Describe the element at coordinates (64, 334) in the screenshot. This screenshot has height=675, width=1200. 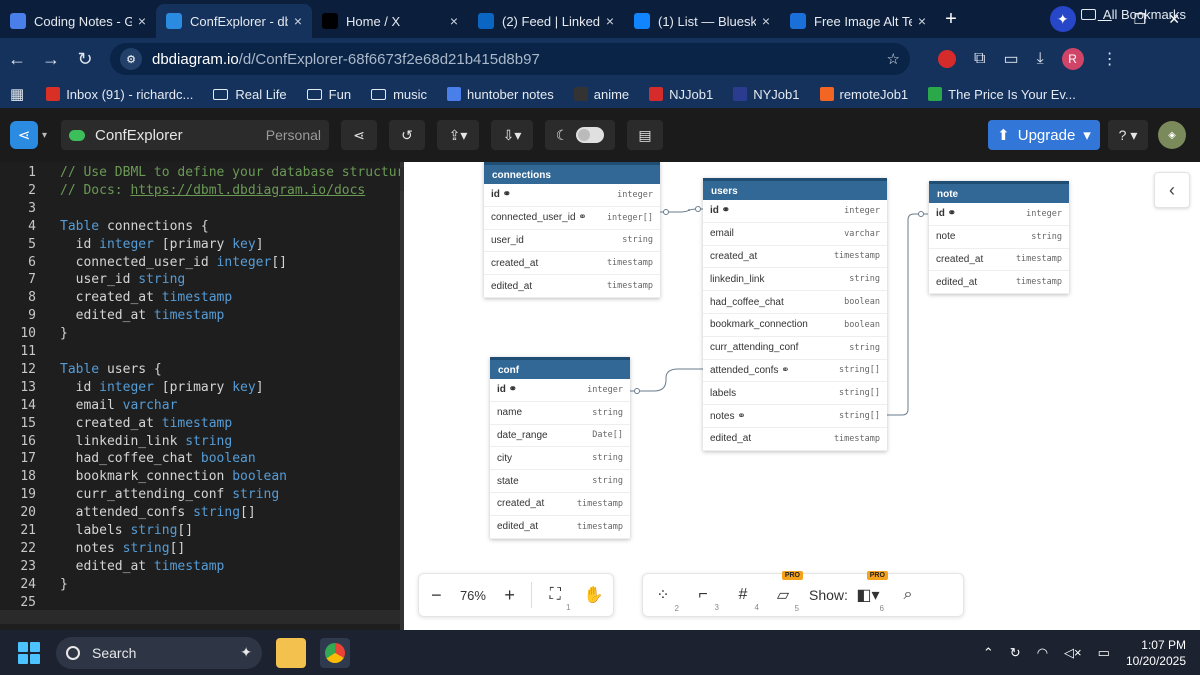
I see `code-line: }` at that location.